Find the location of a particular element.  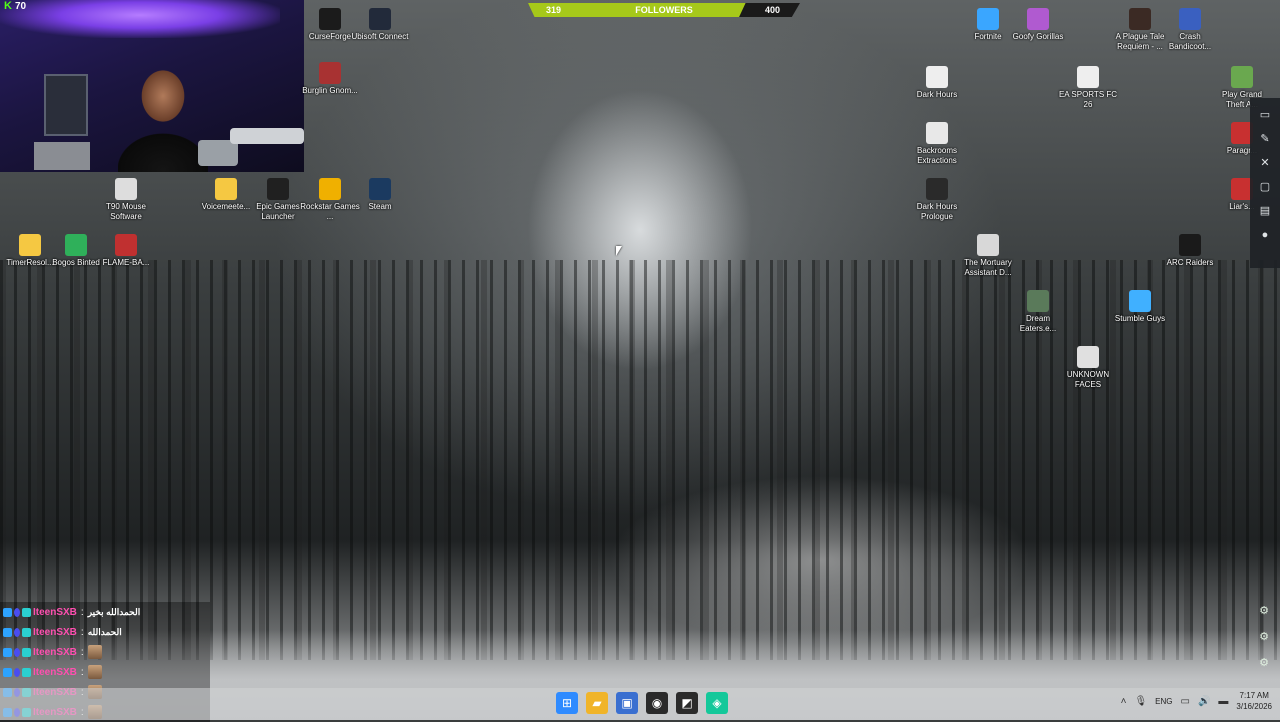

desktop-icon: Goofy Gorillas is located at coordinates (1038, 25).